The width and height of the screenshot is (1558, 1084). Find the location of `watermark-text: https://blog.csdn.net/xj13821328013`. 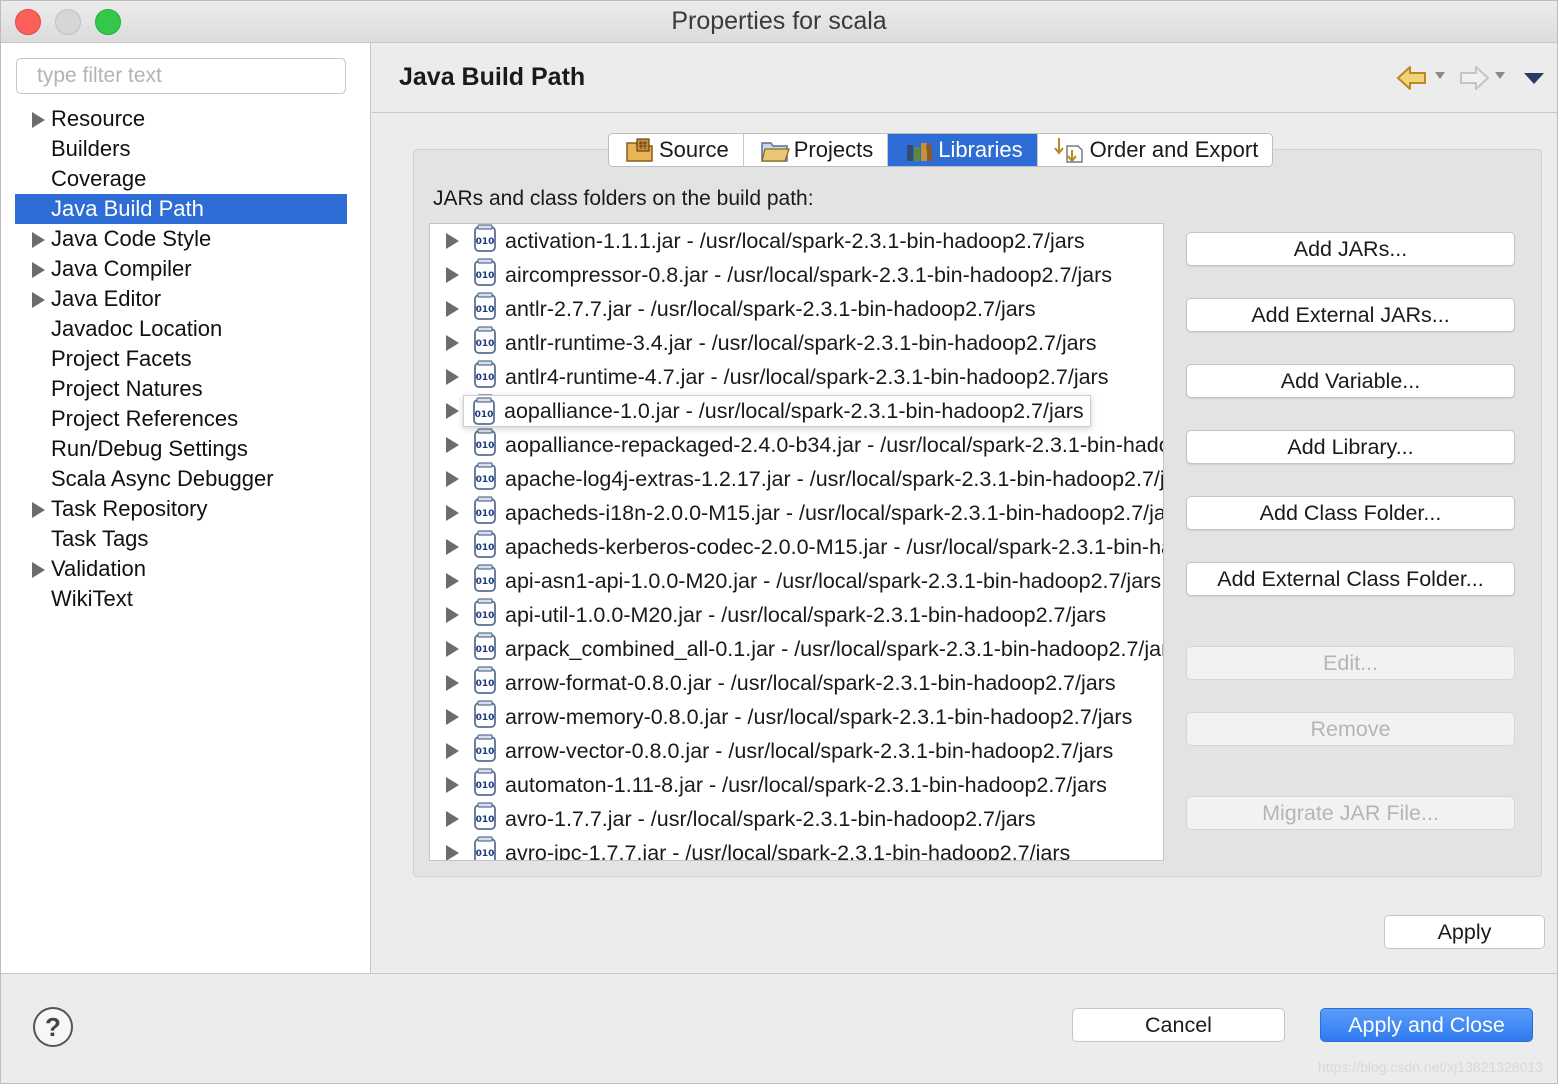

watermark-text: https://blog.csdn.net/xj13821328013 is located at coordinates (1430, 1067).